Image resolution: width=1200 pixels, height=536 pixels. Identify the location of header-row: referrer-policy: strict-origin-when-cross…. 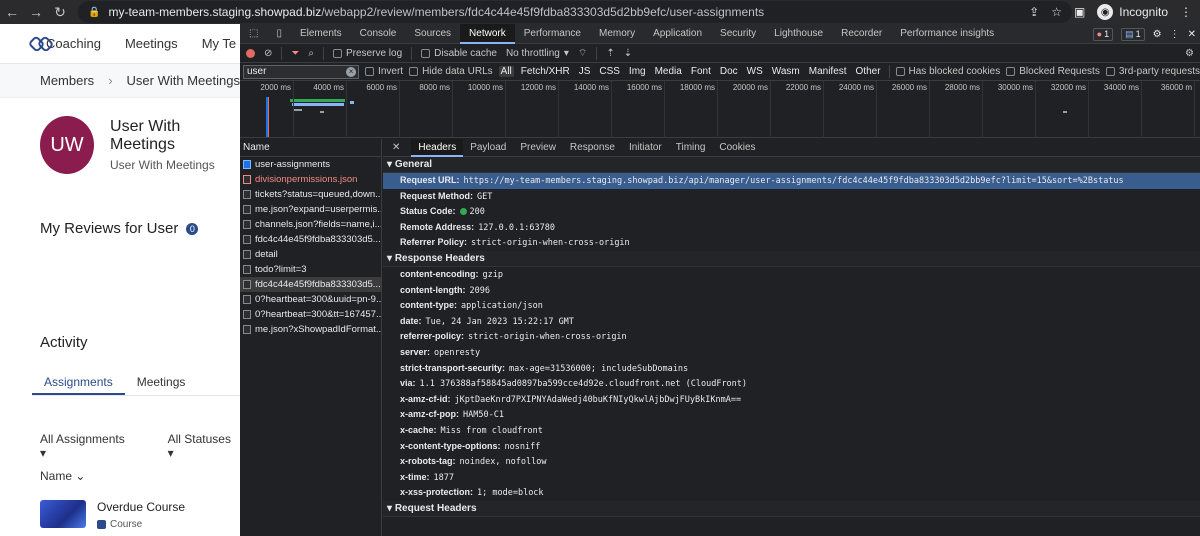
(791, 337).